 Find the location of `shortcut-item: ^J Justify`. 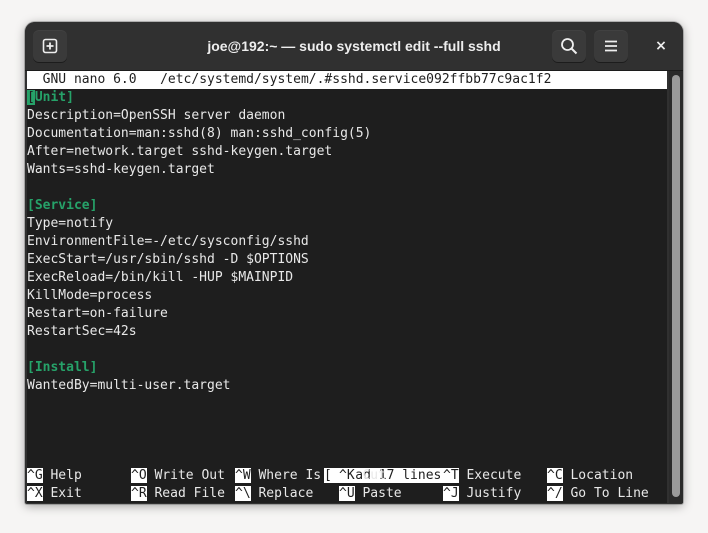

shortcut-item: ^J Justify is located at coordinates (482, 494).